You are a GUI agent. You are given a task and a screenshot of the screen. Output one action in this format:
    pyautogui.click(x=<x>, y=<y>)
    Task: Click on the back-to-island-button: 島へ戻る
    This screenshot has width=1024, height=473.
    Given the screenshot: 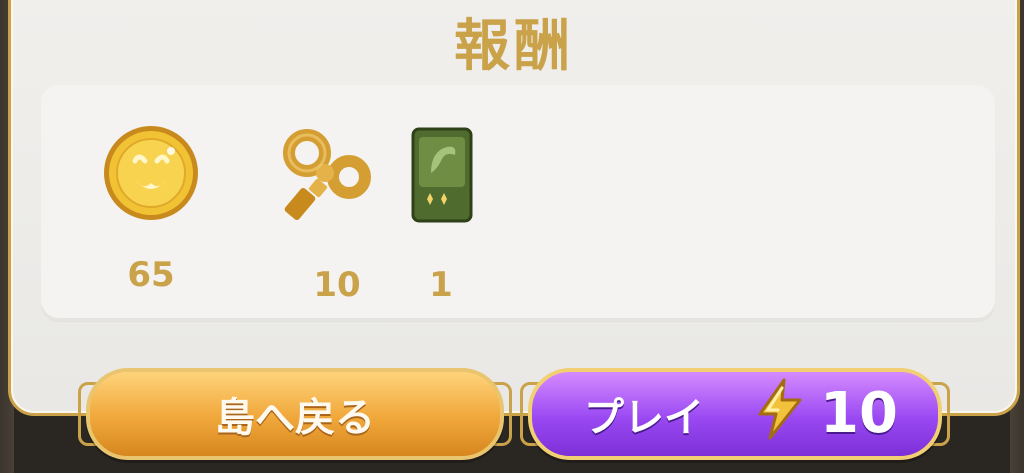 What is the action you would take?
    pyautogui.click(x=295, y=414)
    